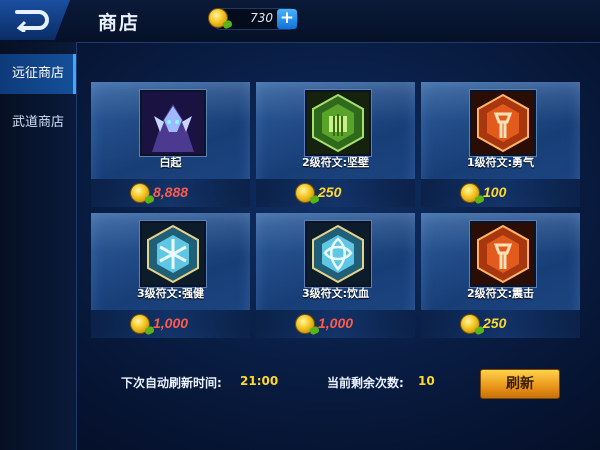 This screenshot has width=600, height=450. I want to click on shop-item-card: 白起 8,888, so click(170, 144).